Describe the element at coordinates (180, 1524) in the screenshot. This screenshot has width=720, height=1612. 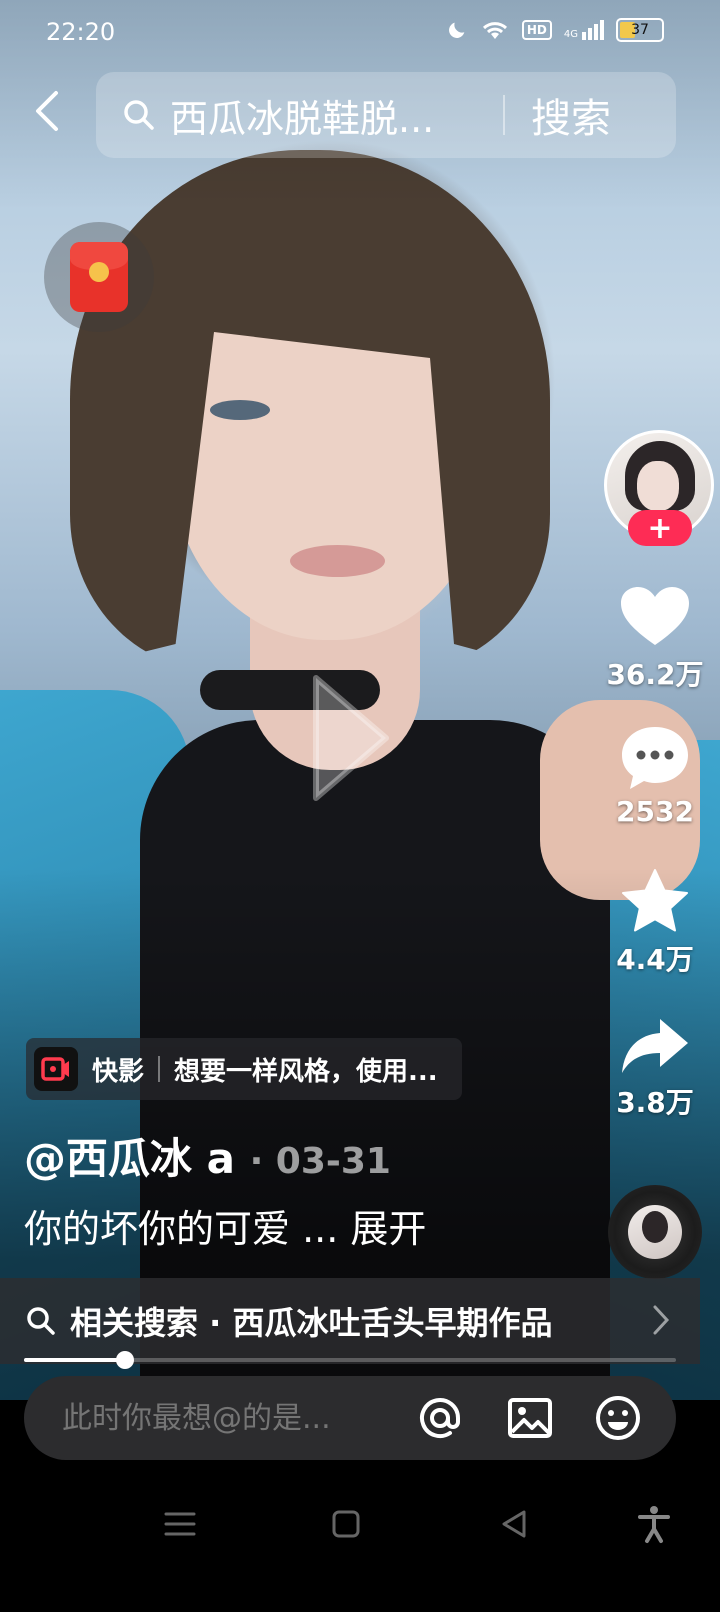
I see `menu-icon` at that location.